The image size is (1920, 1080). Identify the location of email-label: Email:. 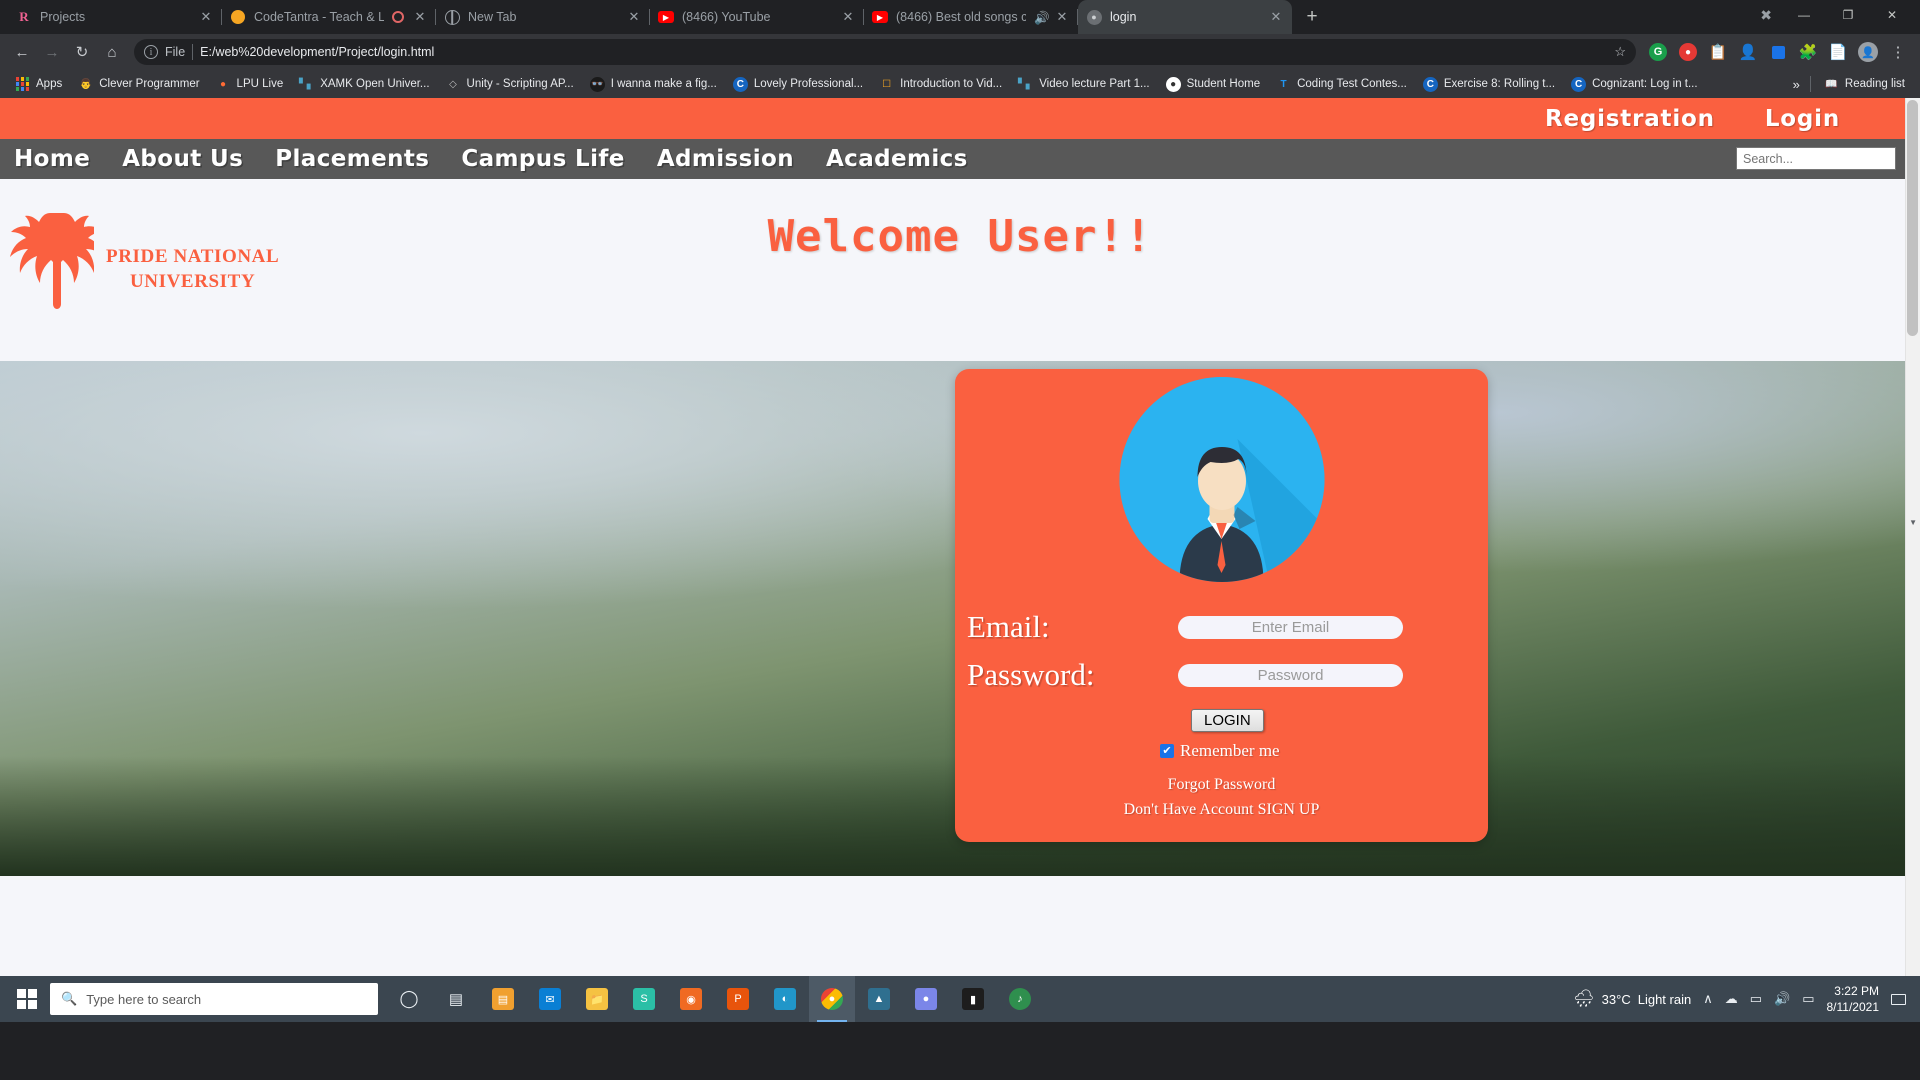
(1008, 626).